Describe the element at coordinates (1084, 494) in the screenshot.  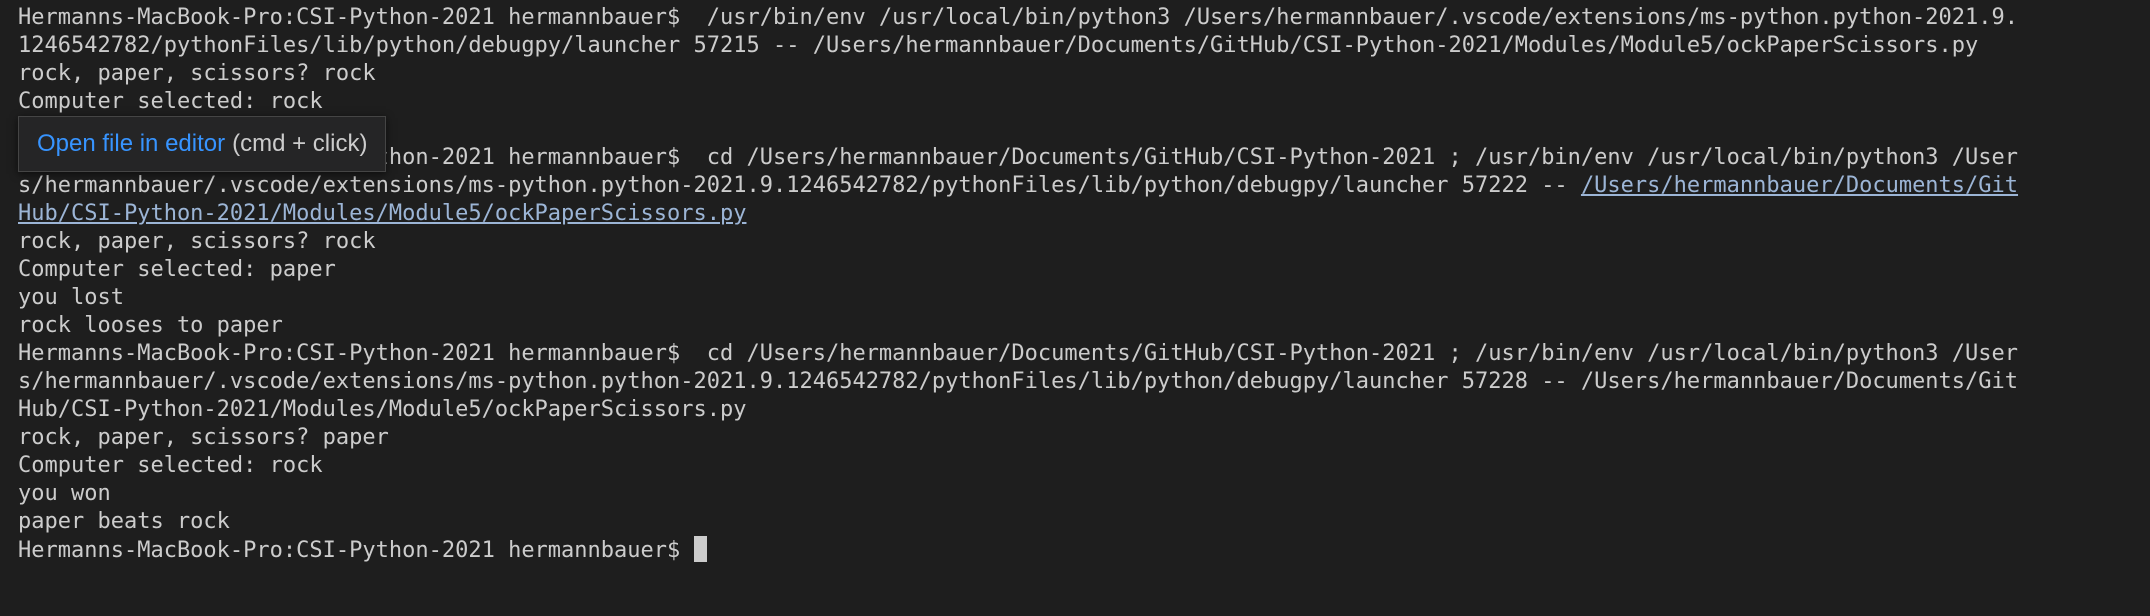
I see `terminal-line: you won` at that location.